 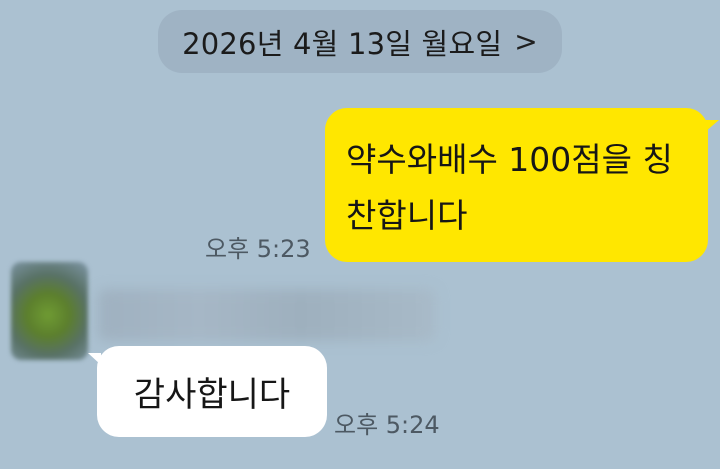 I want to click on incoming-message-bubble: 감사합니다, so click(x=207, y=391).